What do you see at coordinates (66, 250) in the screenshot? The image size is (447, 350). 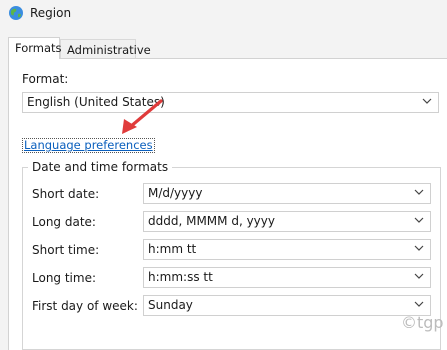 I see `short-time-label: Short time:` at bounding box center [66, 250].